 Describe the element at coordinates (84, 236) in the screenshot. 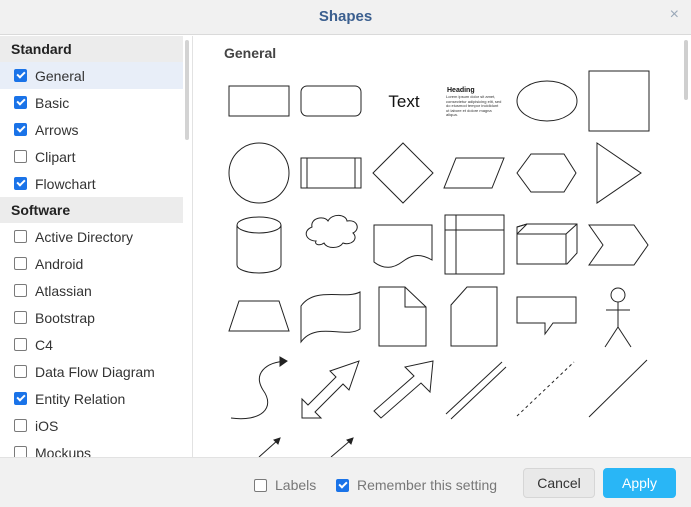

I see `library-item-label: Active Directory` at that location.